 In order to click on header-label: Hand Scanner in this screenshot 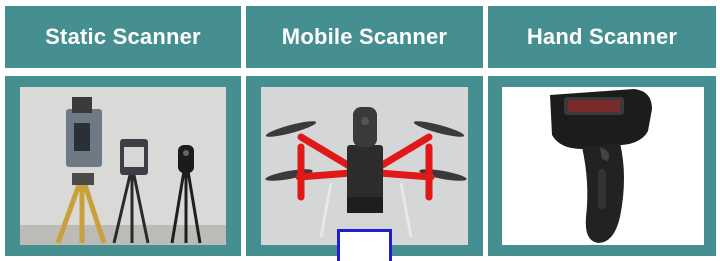, I will do `click(602, 36)`.